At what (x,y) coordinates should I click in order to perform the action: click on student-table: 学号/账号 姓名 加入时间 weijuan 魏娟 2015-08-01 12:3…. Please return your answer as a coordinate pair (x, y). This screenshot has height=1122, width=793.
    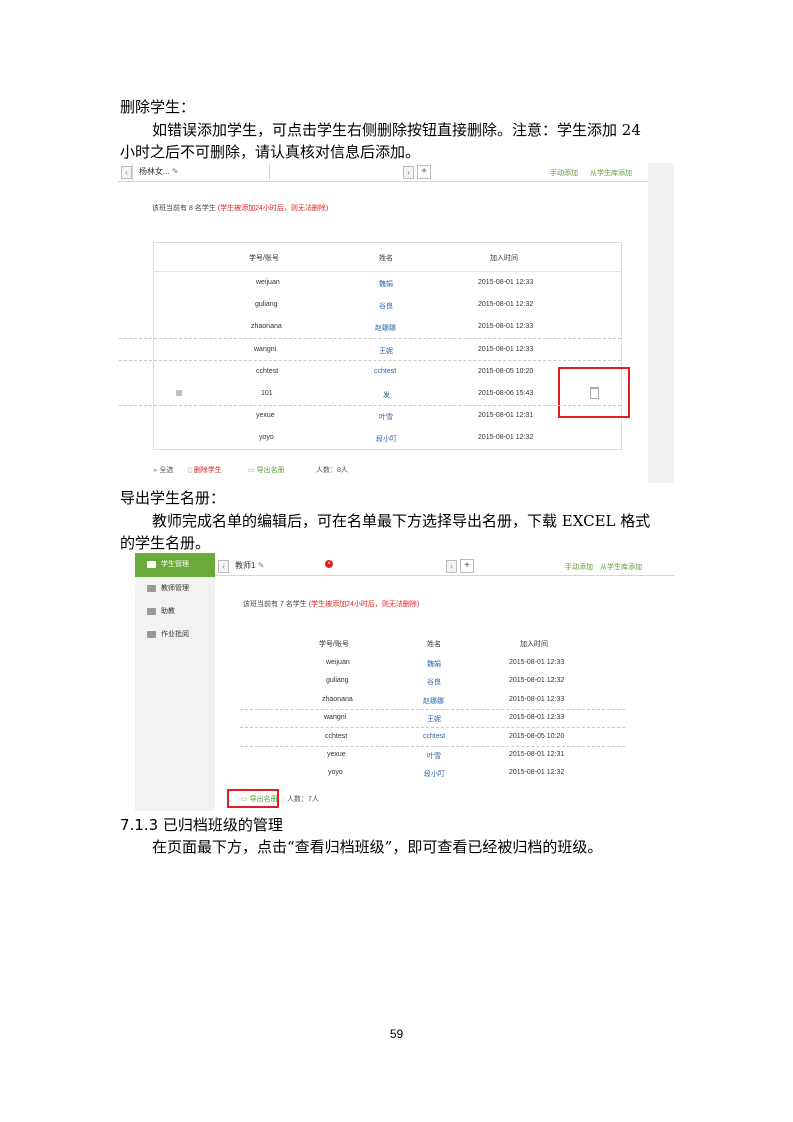
    Looking at the image, I should click on (374, 346).